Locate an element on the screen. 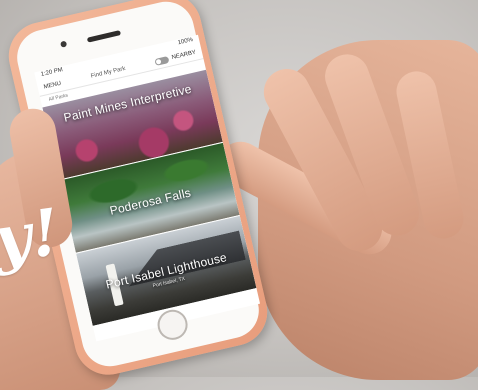 This screenshot has height=390, width=478. park-card-title: Poderosa Falls is located at coordinates (150, 201).